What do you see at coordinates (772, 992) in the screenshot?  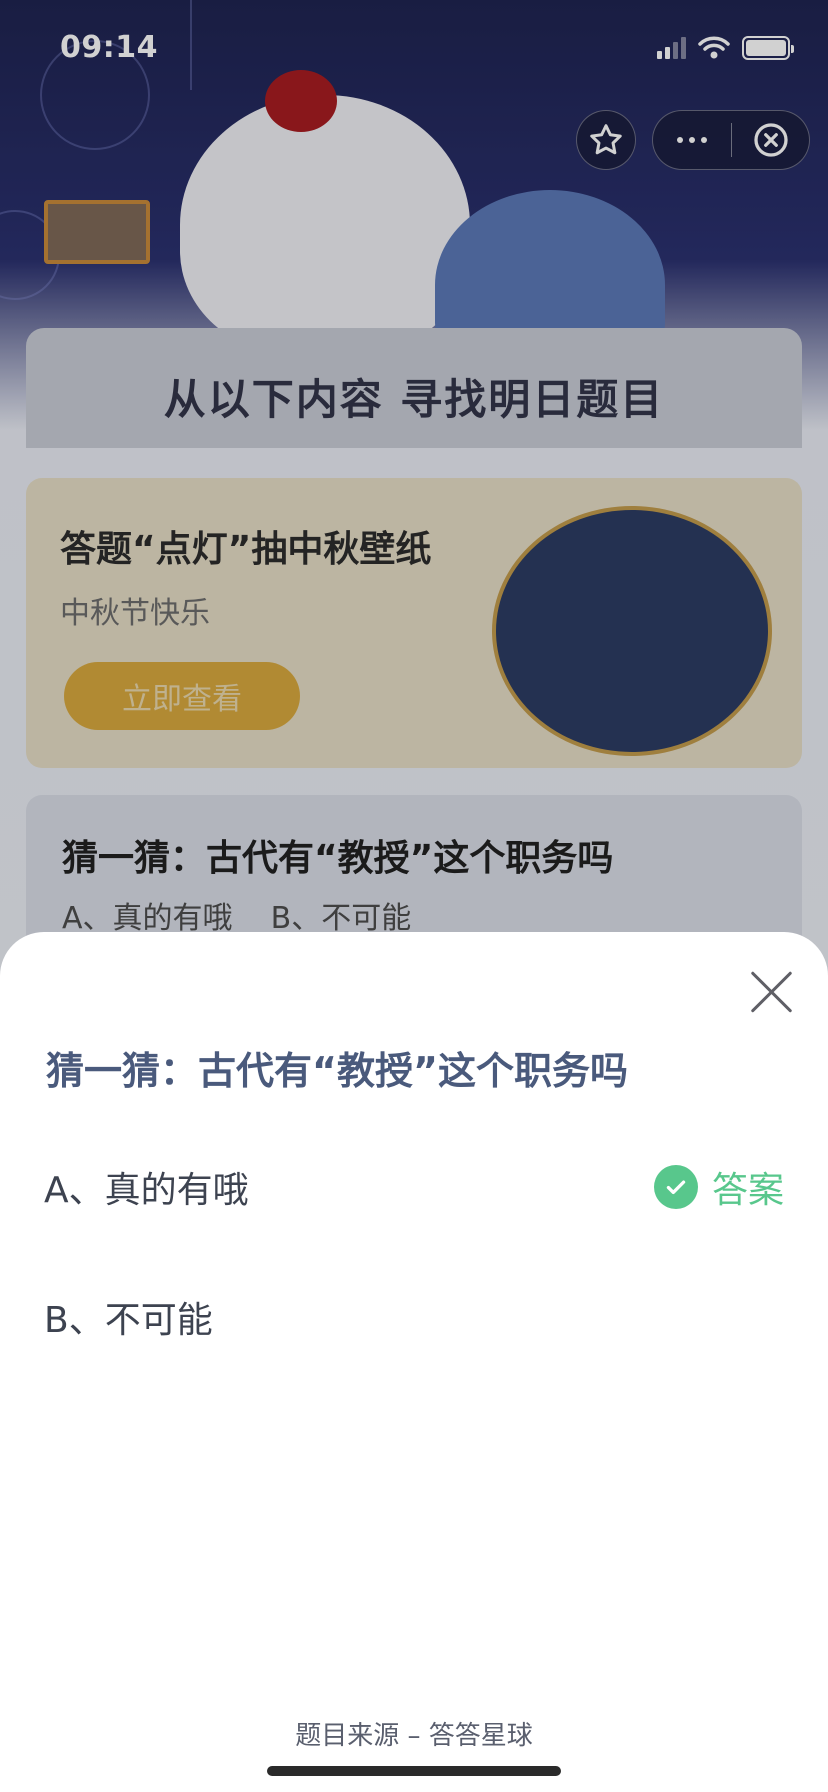 I see `close-sheet-button` at bounding box center [772, 992].